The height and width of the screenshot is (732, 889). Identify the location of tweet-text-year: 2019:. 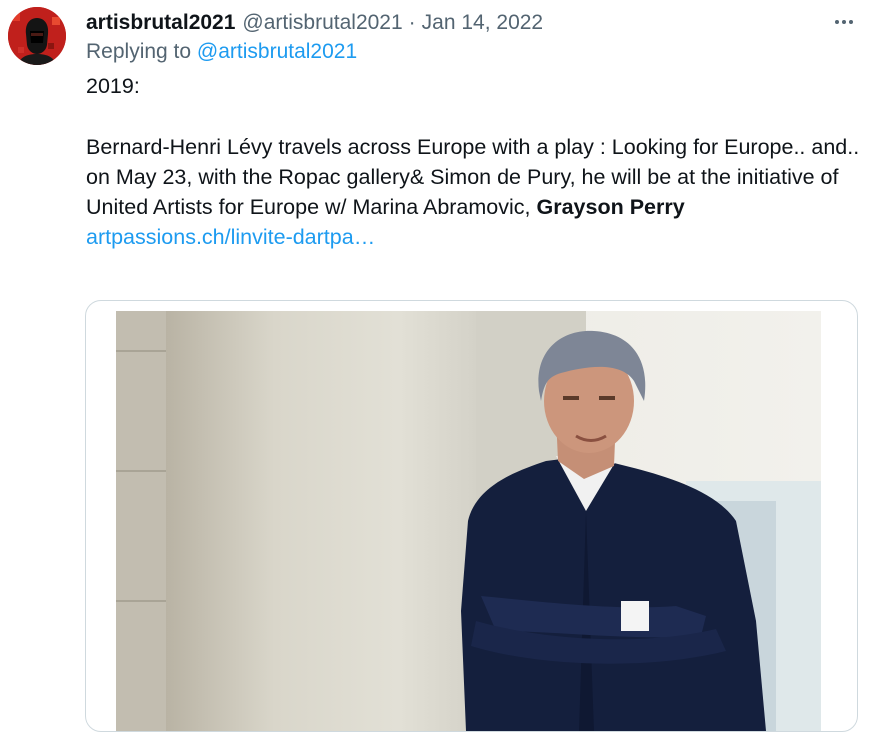
(113, 86).